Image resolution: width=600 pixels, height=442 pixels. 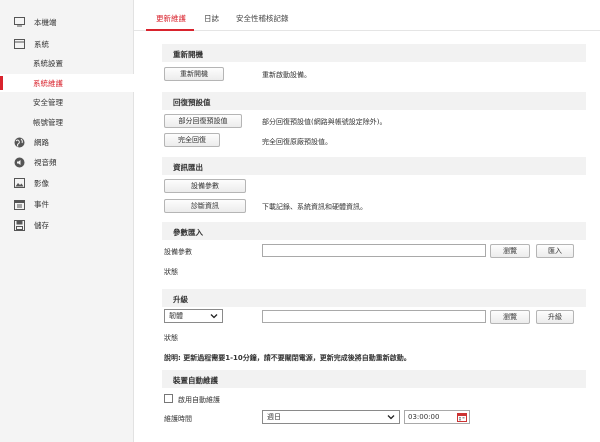 What do you see at coordinates (424, 417) in the screenshot?
I see `maintenance-time-value: 03:00:00` at bounding box center [424, 417].